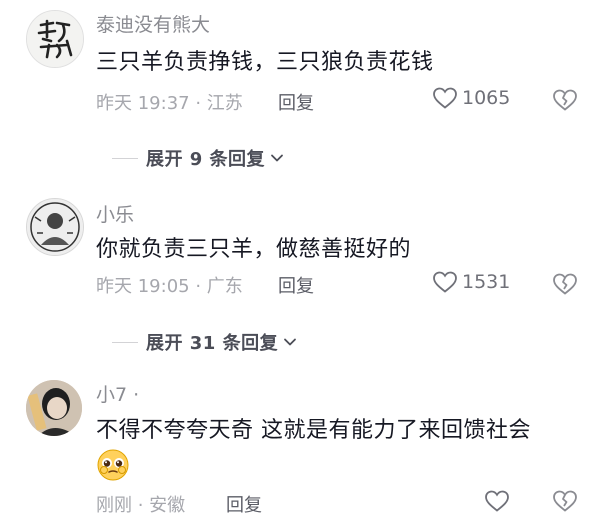 The width and height of the screenshot is (600, 523). I want to click on expand-replies-label: 展开 31 条回复, so click(212, 343).